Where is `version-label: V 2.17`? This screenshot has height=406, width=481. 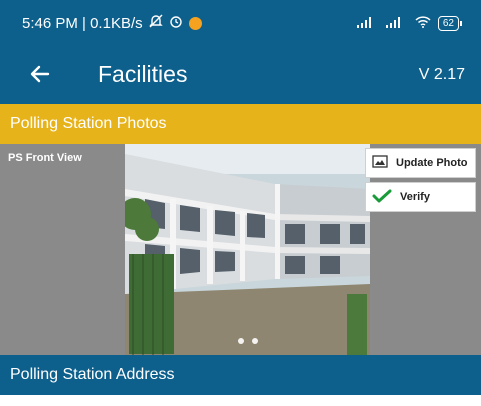 version-label: V 2.17 is located at coordinates (441, 74).